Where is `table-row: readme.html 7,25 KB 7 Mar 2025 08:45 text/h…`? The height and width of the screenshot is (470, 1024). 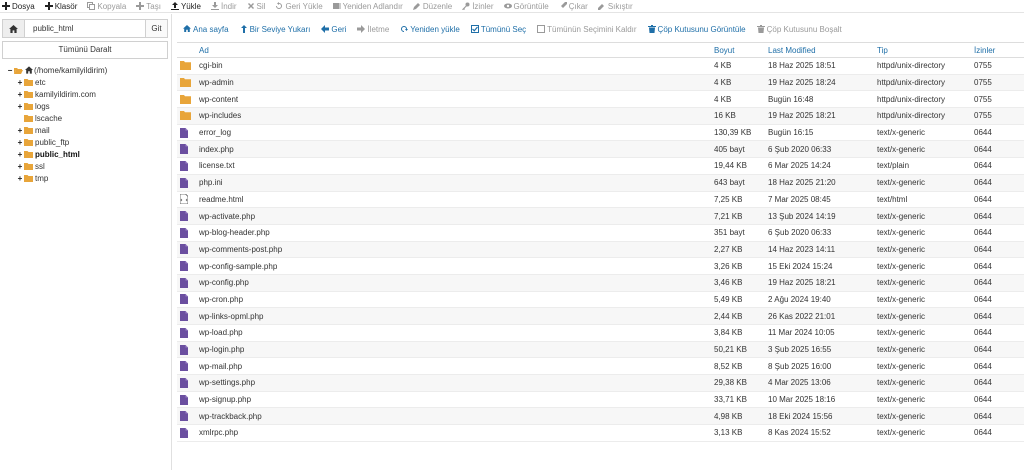 table-row: readme.html 7,25 KB 7 Mar 2025 08:45 text/h… is located at coordinates (600, 200).